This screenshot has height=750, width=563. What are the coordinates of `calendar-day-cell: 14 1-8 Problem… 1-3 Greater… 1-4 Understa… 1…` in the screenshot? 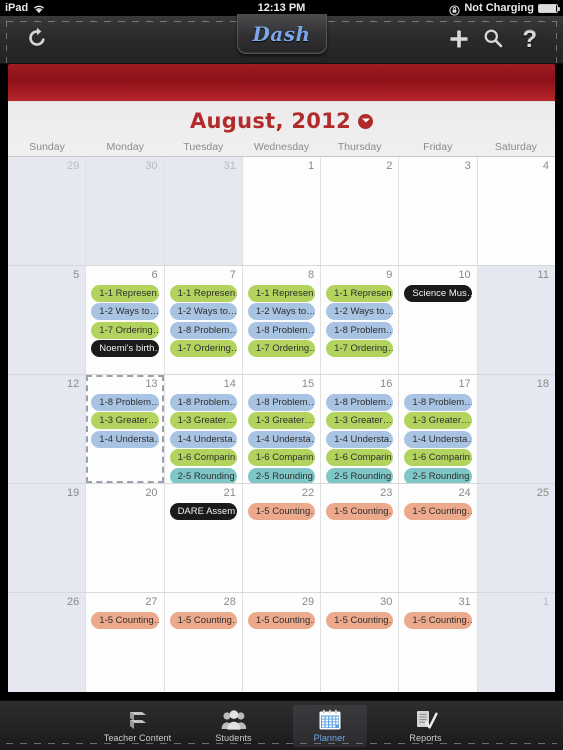 It's located at (203, 429).